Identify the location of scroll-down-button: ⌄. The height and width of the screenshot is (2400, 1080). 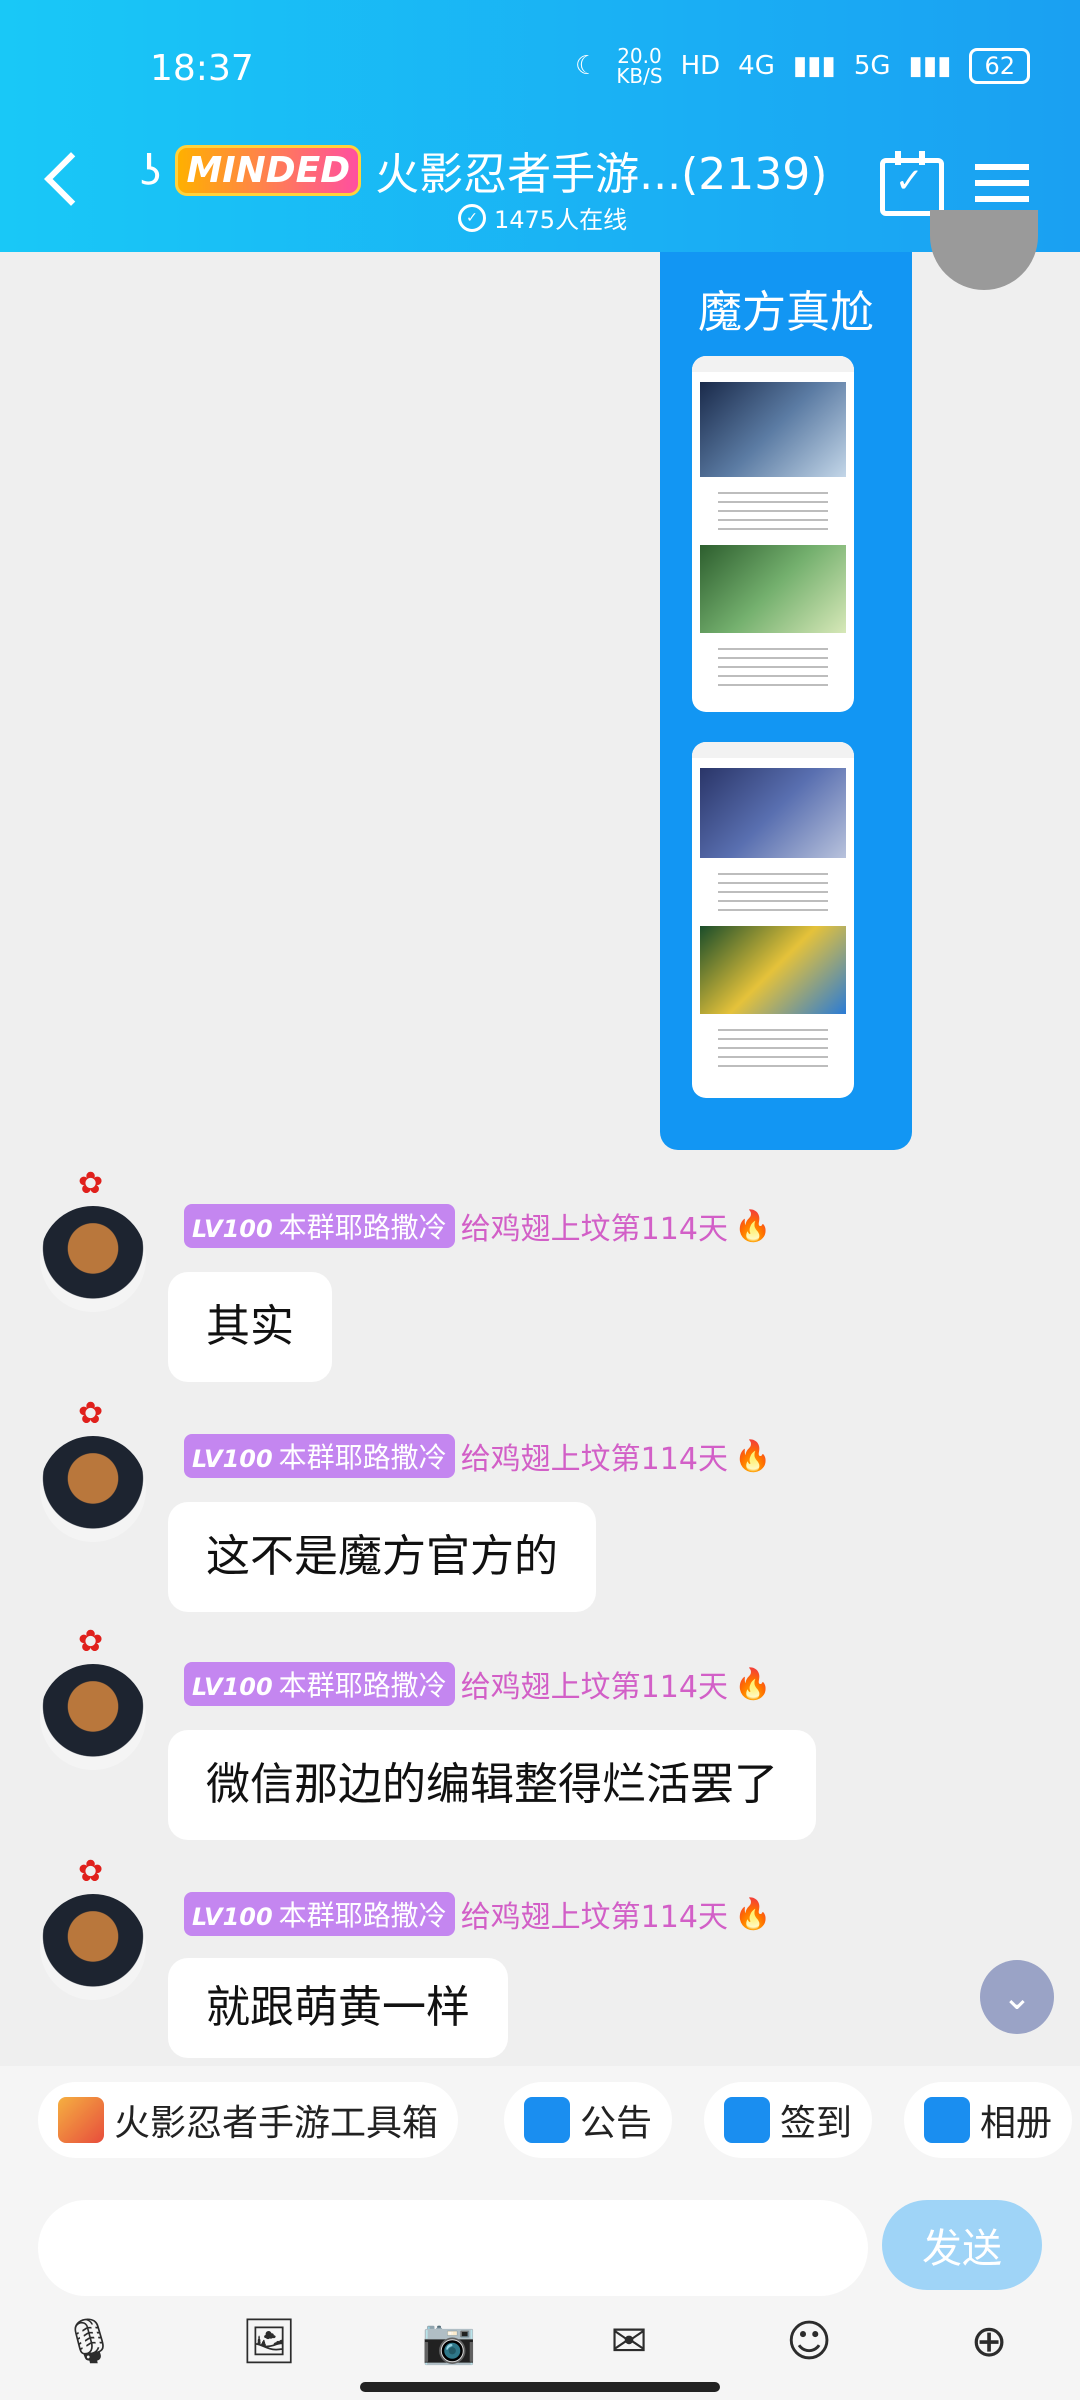
(1017, 1997).